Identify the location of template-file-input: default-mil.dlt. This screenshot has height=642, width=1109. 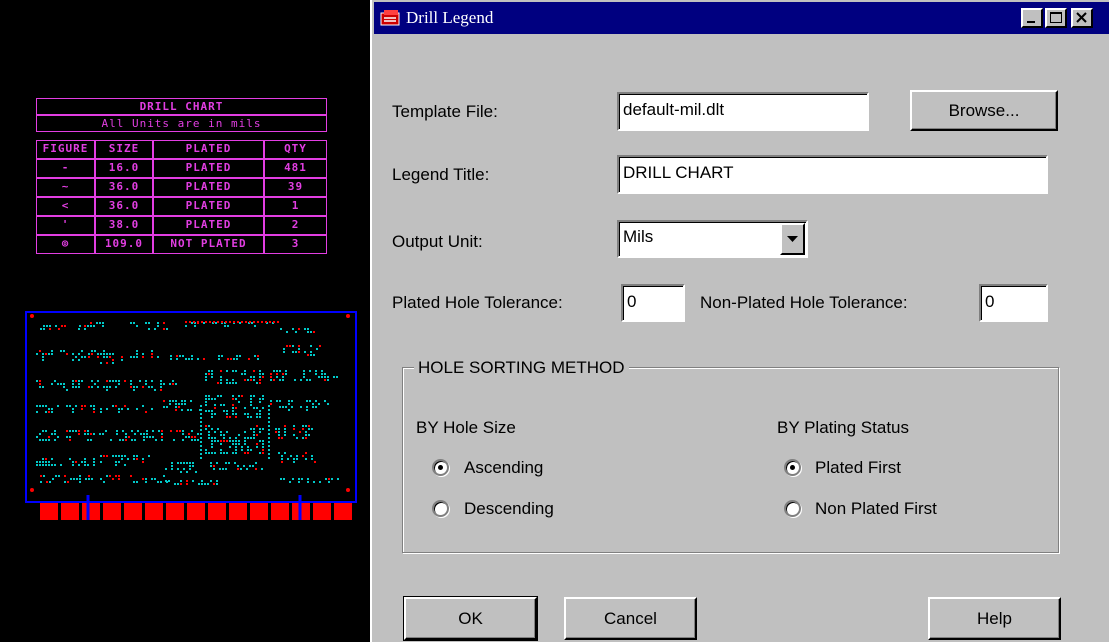
(743, 111).